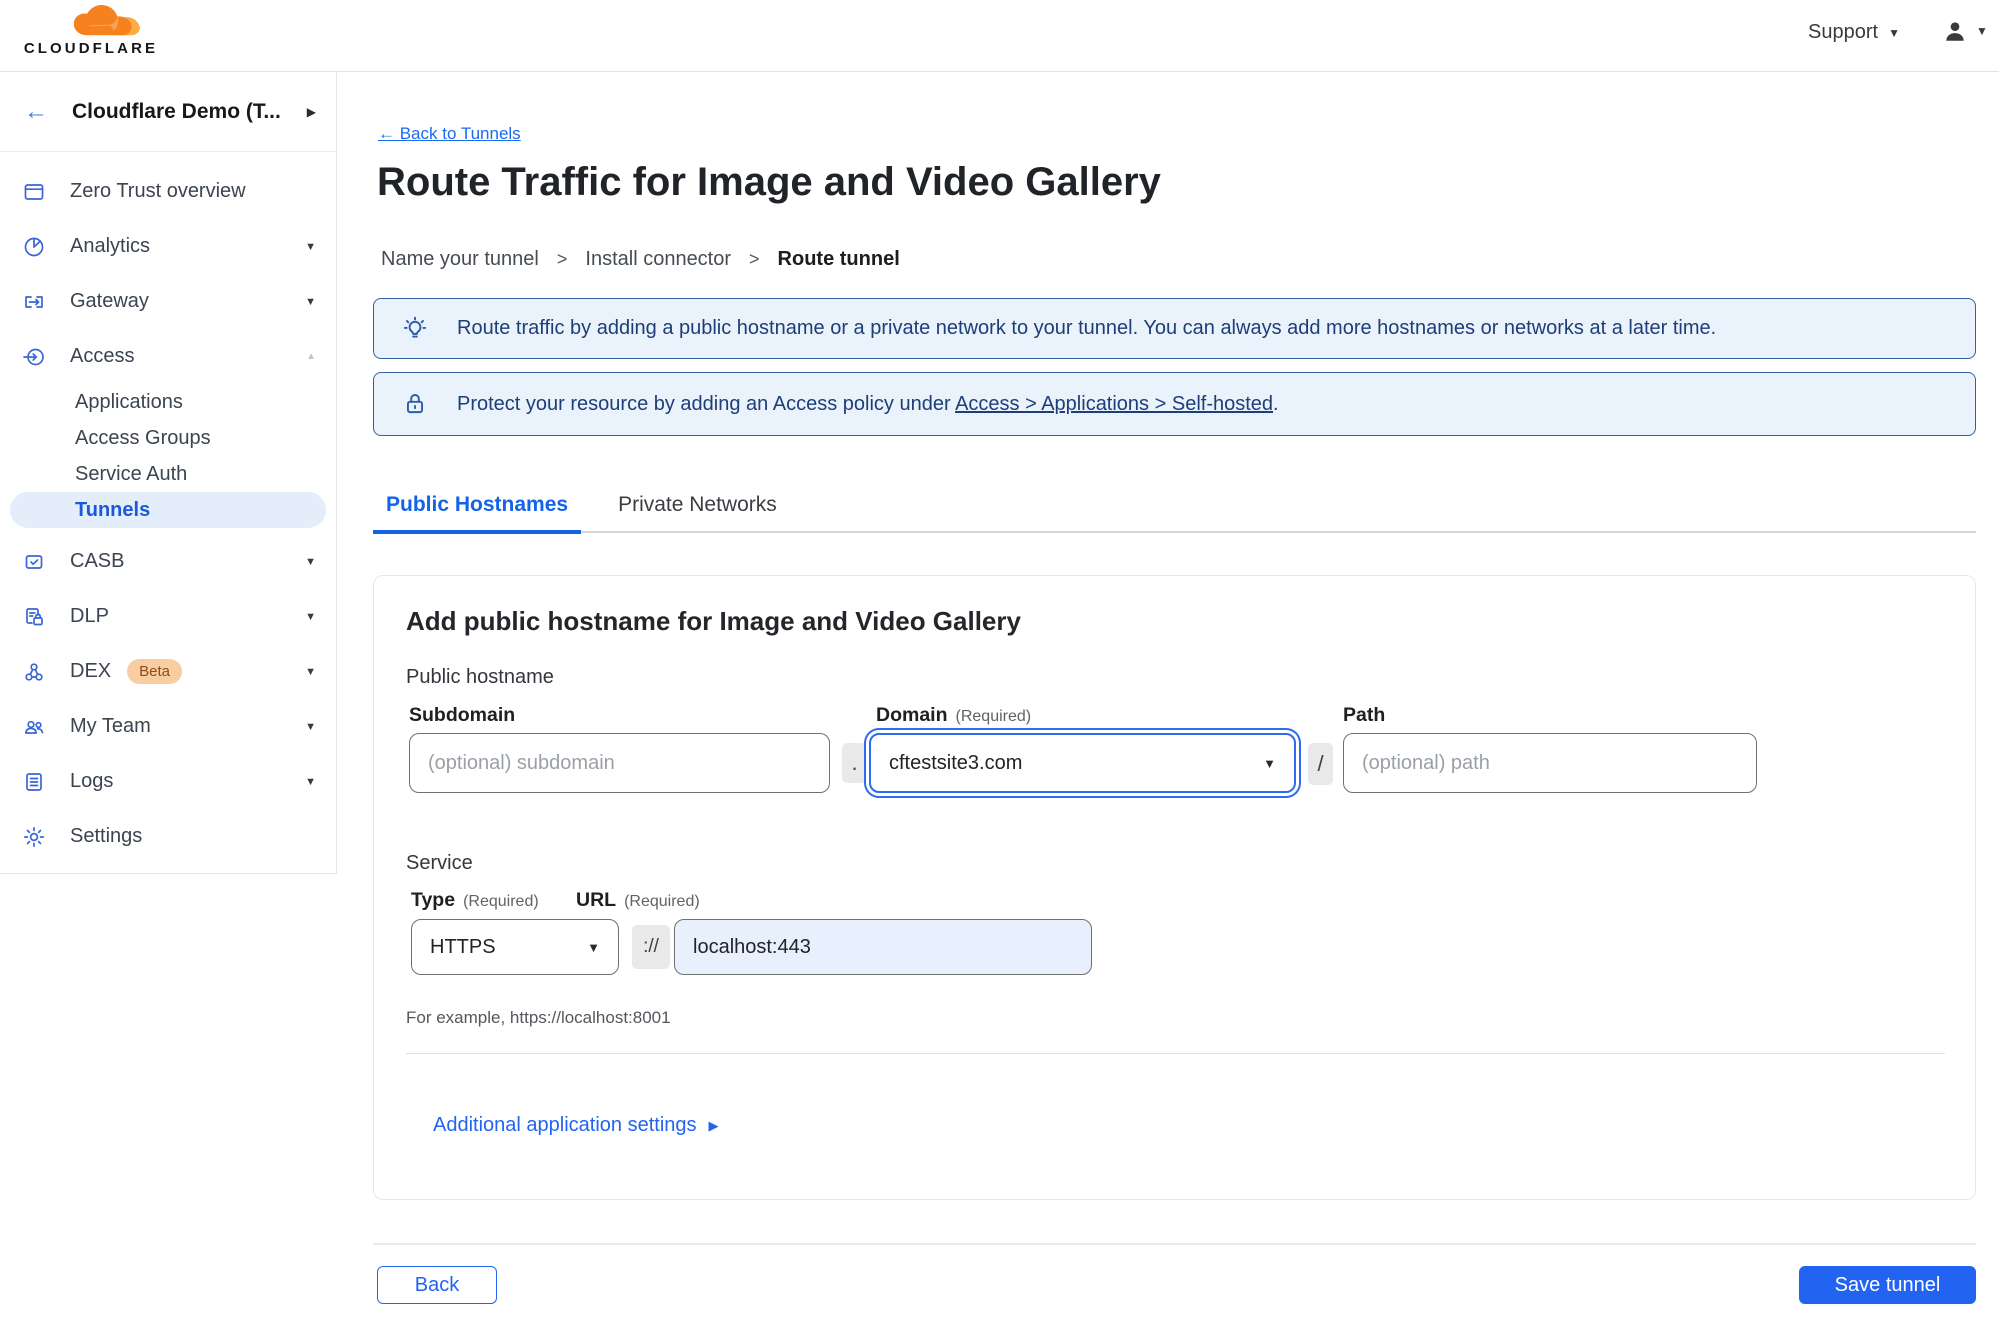 This screenshot has width=1999, height=1336. Describe the element at coordinates (1843, 32) in the screenshot. I see `support-label: Support` at that location.